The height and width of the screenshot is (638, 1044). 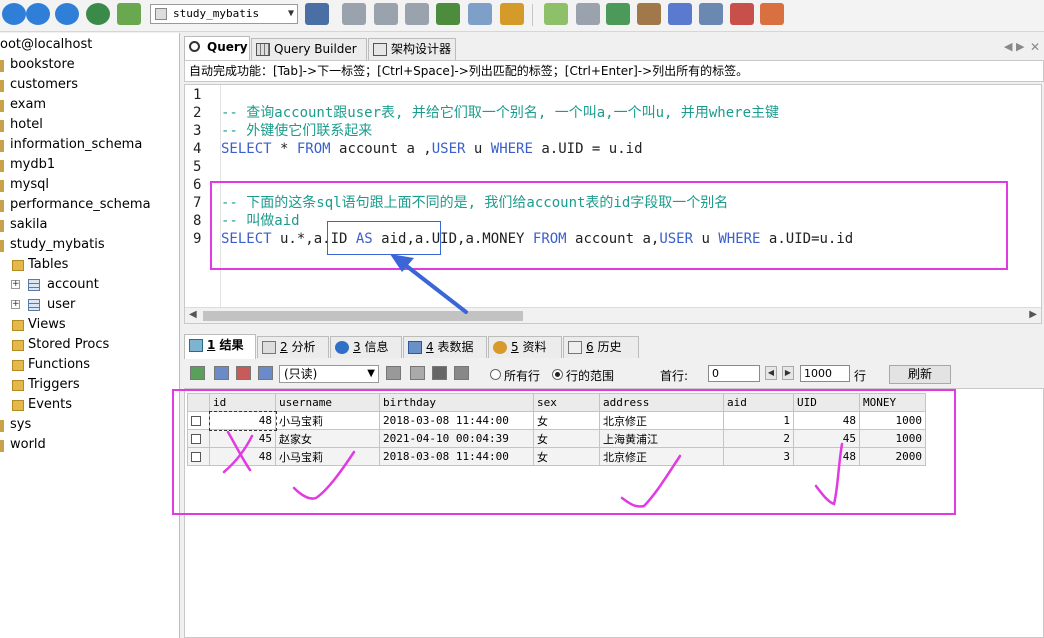 What do you see at coordinates (614, 373) in the screenshot?
I see `result-toolbar: (只读) ▼ 所有行 行的范围 首行: 0 ◀ ▶ 1000 行 刷新` at bounding box center [614, 373].